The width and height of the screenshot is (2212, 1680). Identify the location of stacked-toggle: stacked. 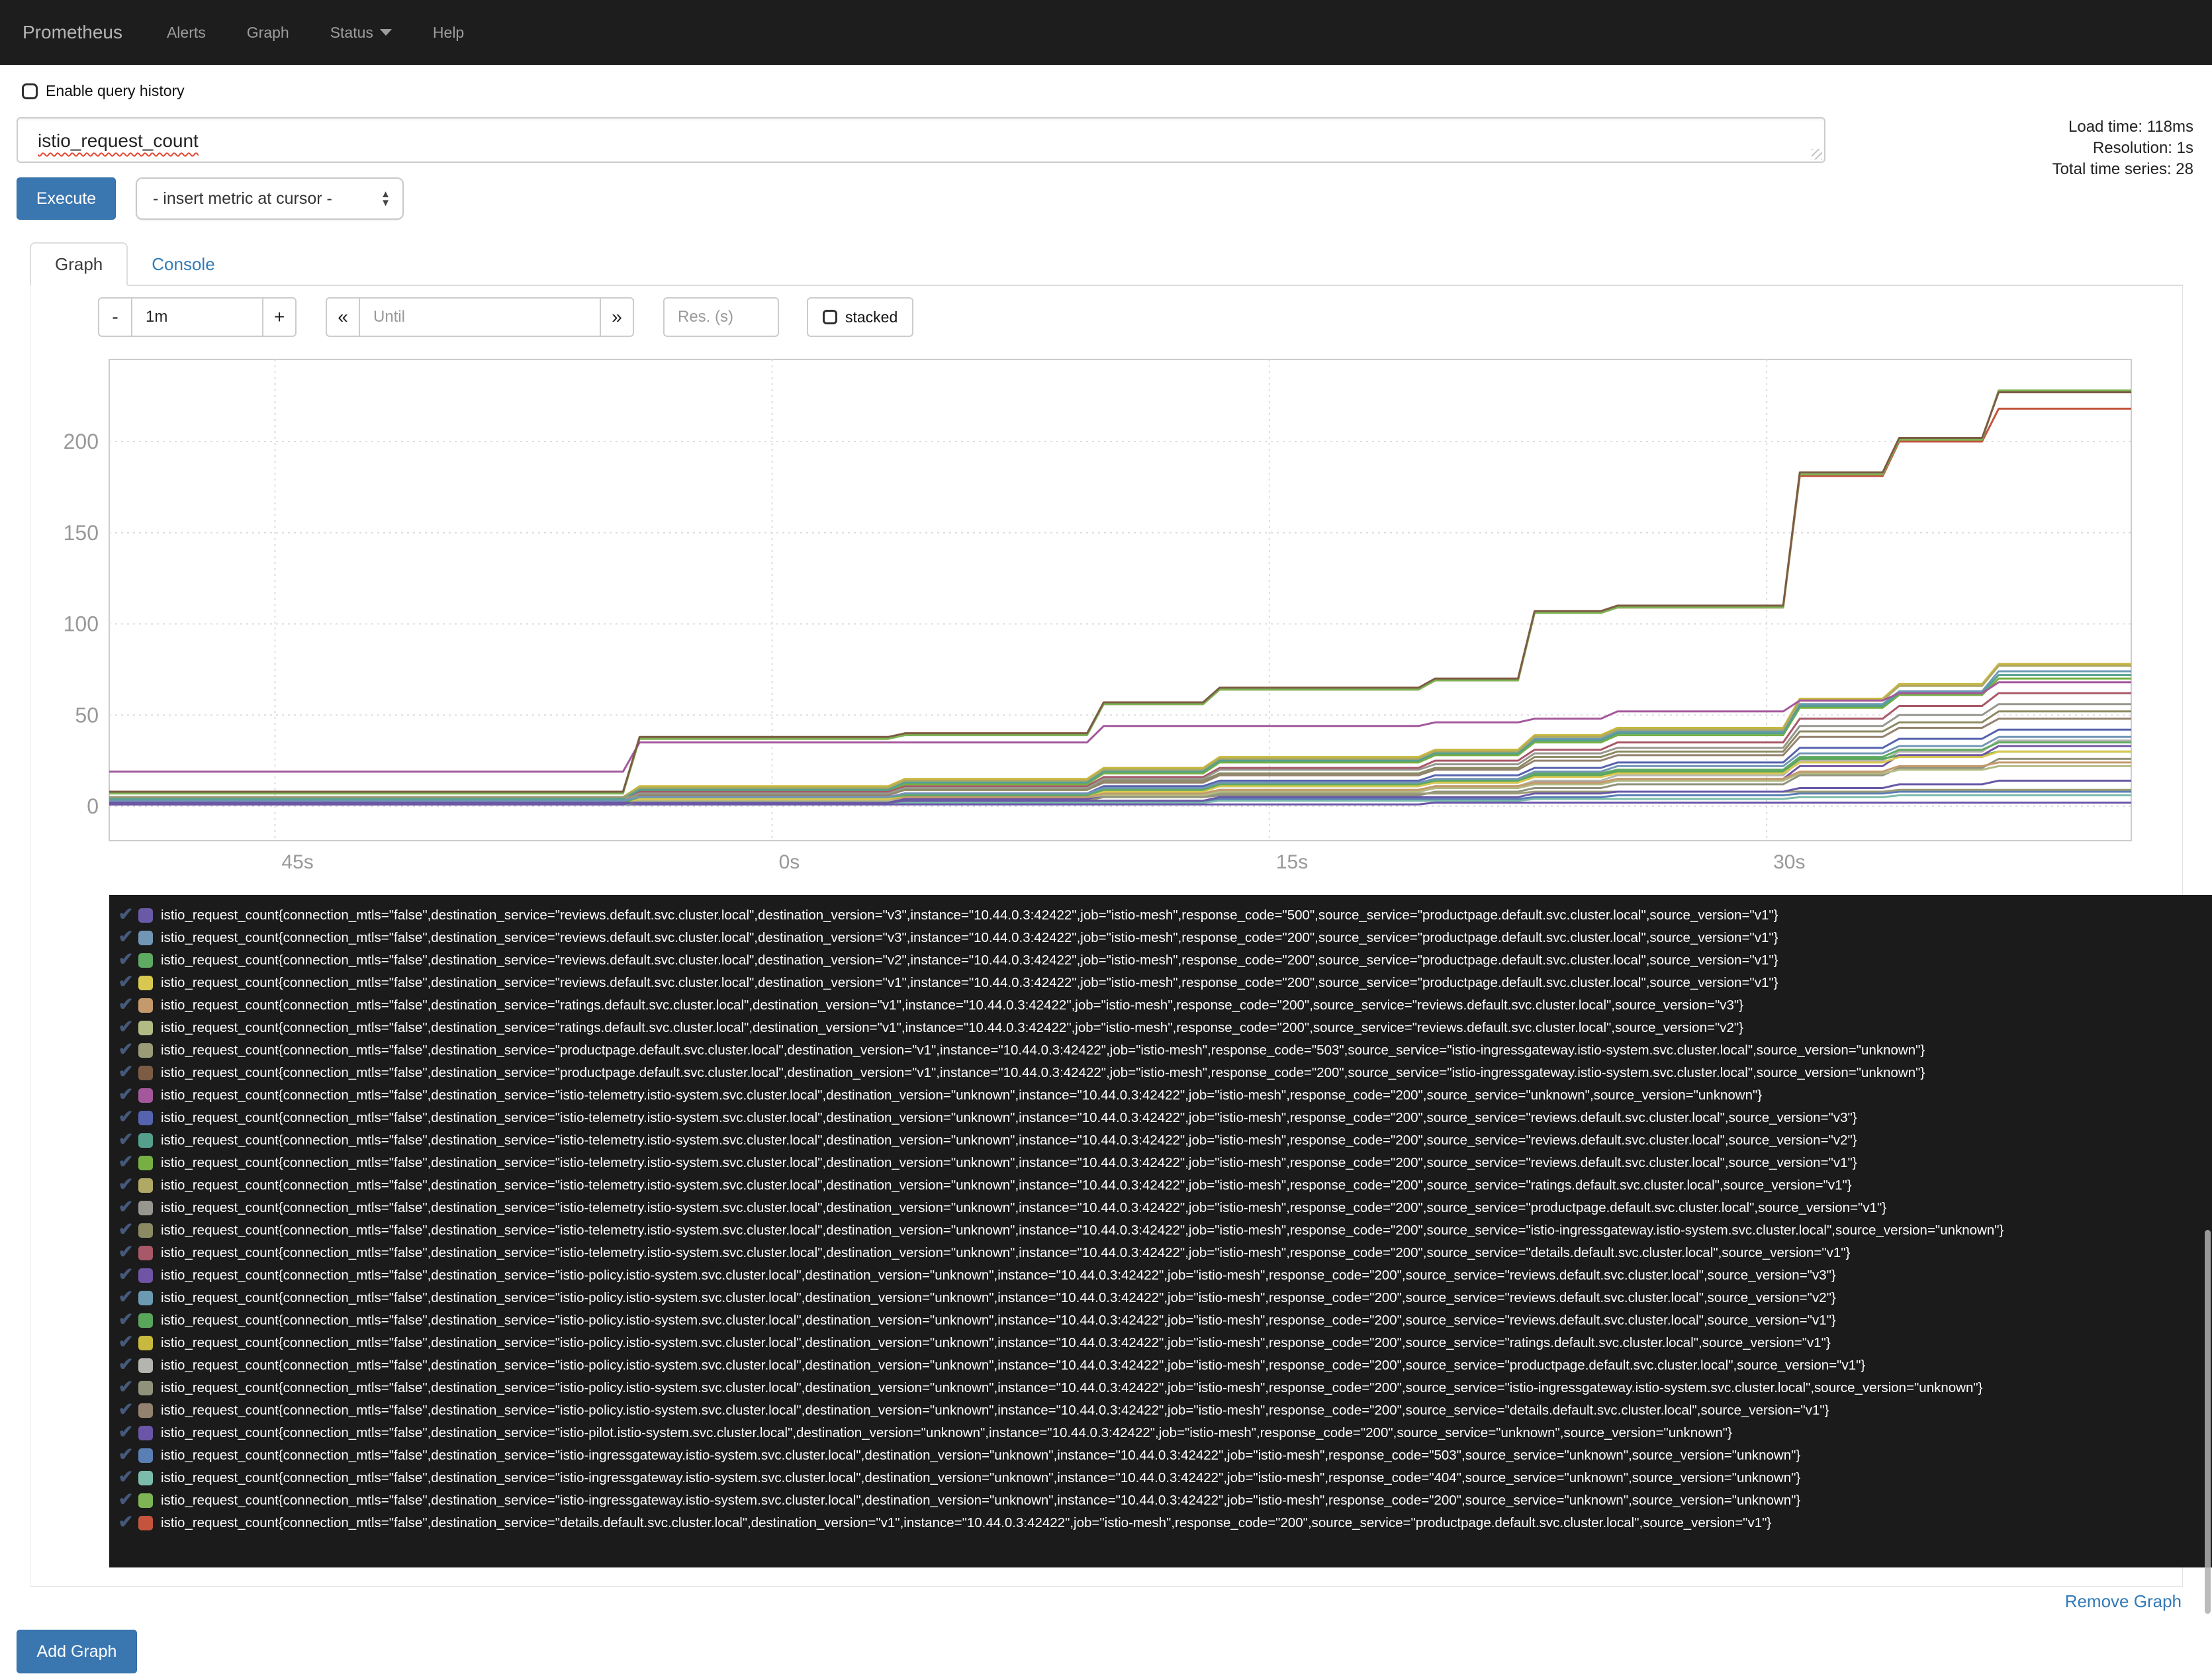
(860, 317).